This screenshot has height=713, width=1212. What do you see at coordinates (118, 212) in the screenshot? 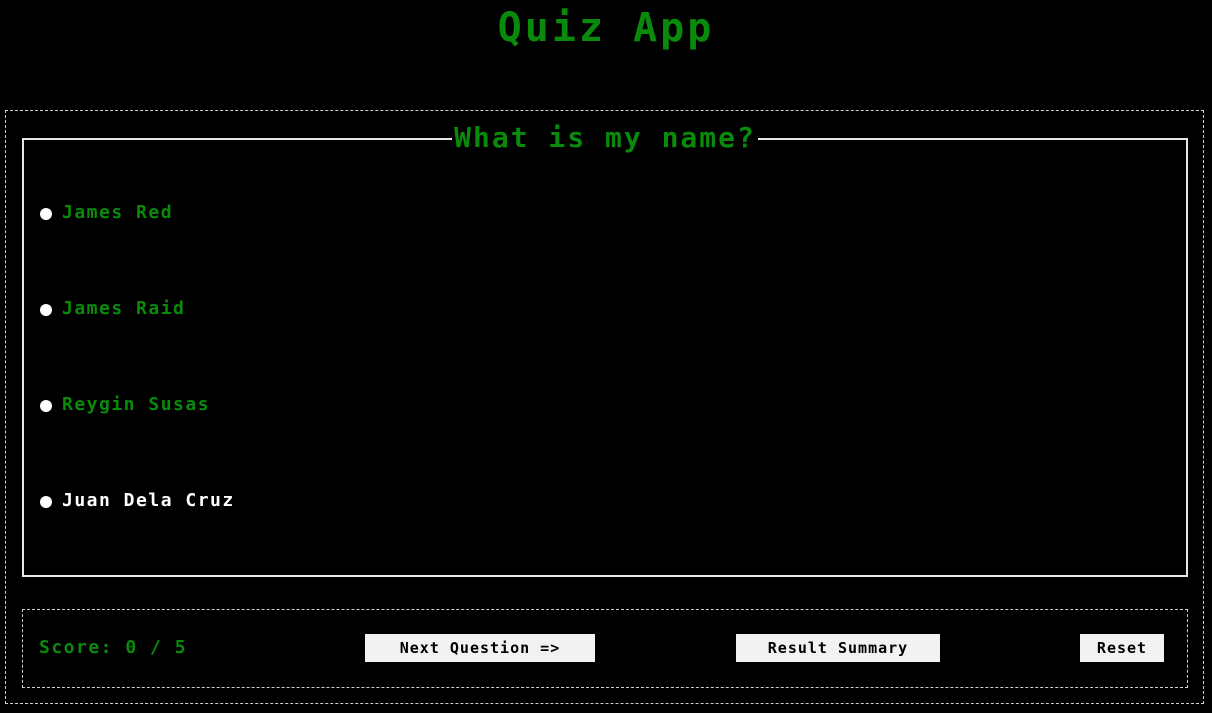
I see `option-label: James Red` at bounding box center [118, 212].